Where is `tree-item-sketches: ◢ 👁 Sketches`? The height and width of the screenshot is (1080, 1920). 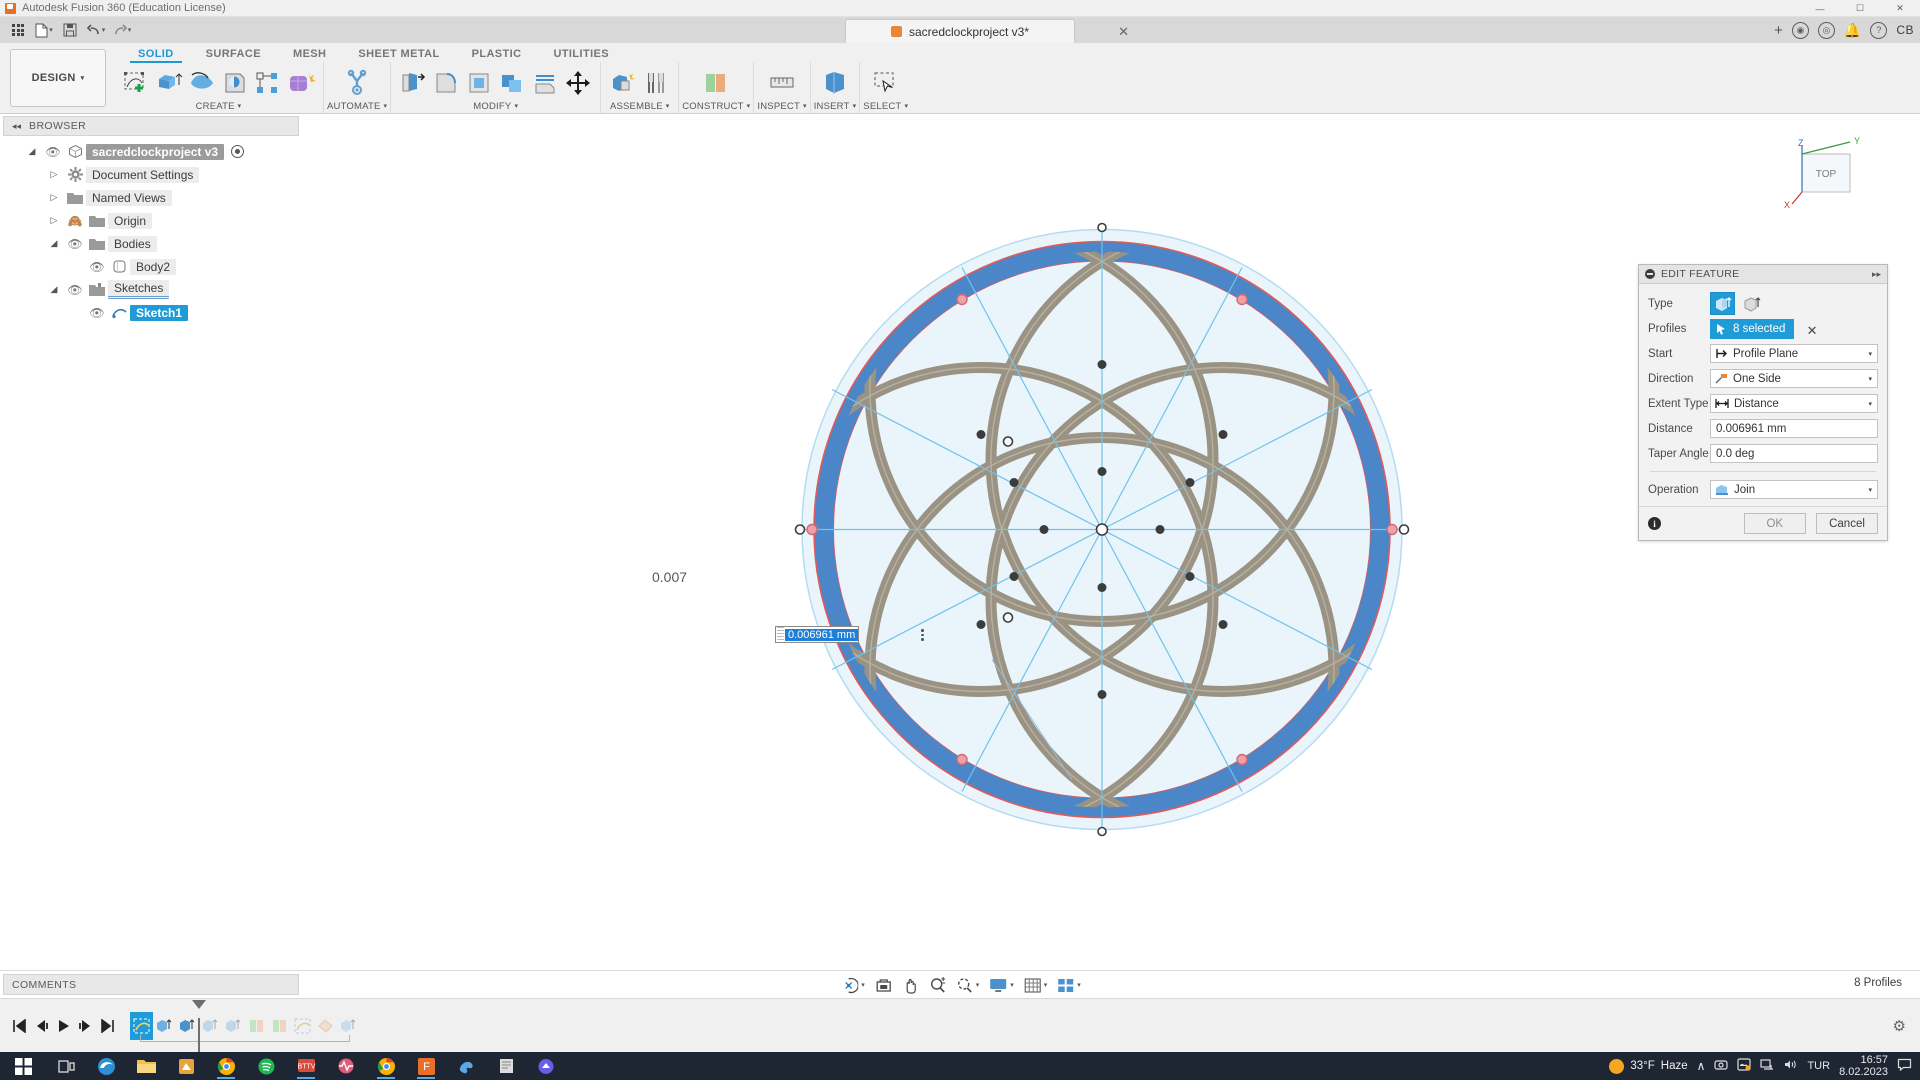 tree-item-sketches: ◢ 👁 Sketches is located at coordinates (151, 289).